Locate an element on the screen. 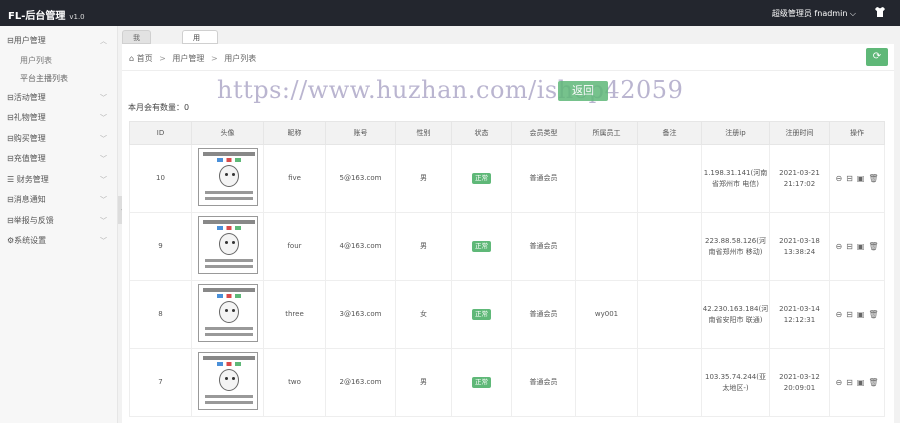  column-header: 注册时间 is located at coordinates (799, 133).